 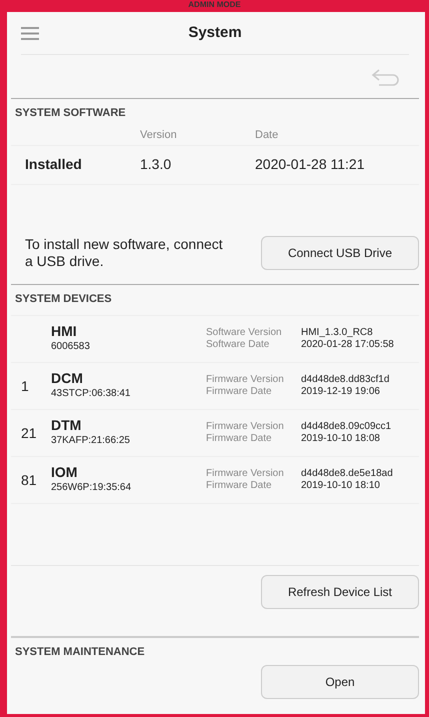 What do you see at coordinates (156, 164) in the screenshot?
I see `version-value: 1.3.0` at bounding box center [156, 164].